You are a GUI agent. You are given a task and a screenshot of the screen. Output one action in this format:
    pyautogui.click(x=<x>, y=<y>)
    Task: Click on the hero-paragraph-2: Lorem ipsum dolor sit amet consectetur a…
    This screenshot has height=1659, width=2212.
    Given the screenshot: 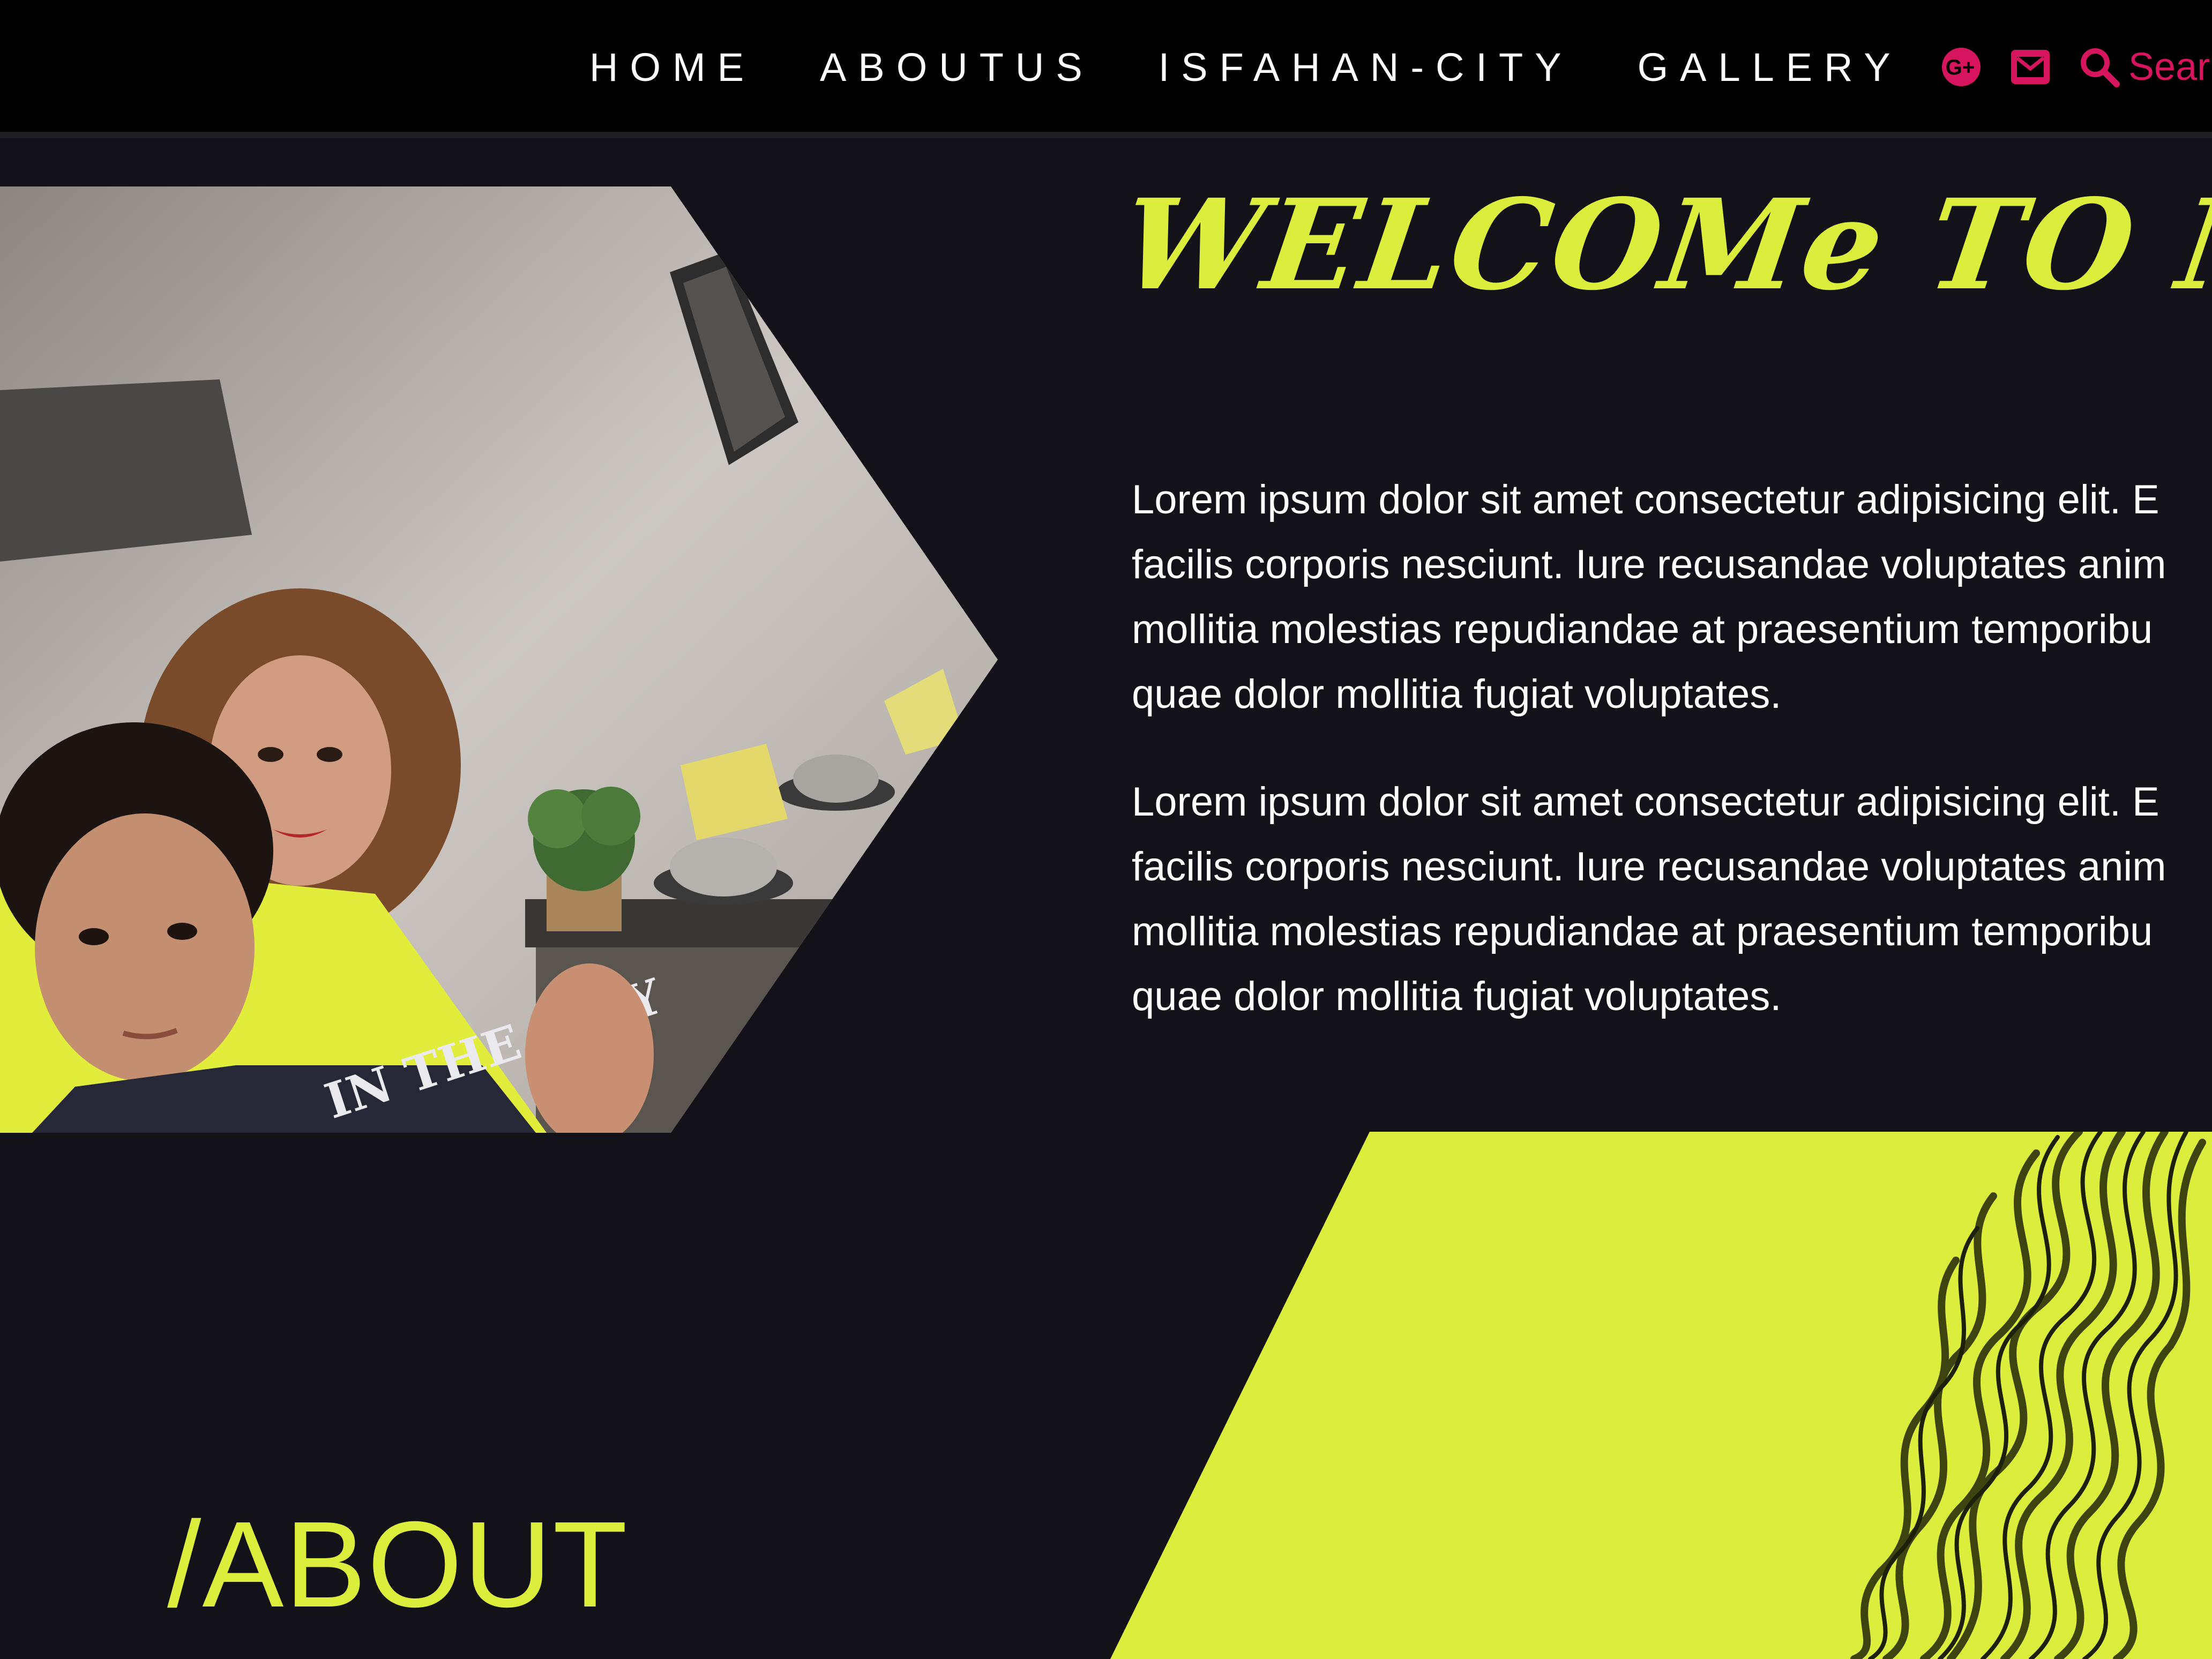 What is the action you would take?
    pyautogui.click(x=1672, y=899)
    